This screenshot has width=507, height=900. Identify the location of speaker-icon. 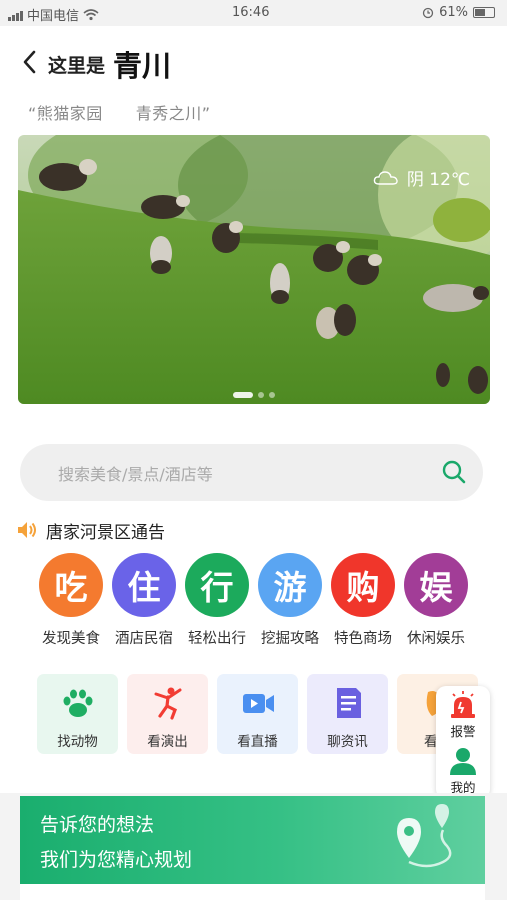
(27, 530).